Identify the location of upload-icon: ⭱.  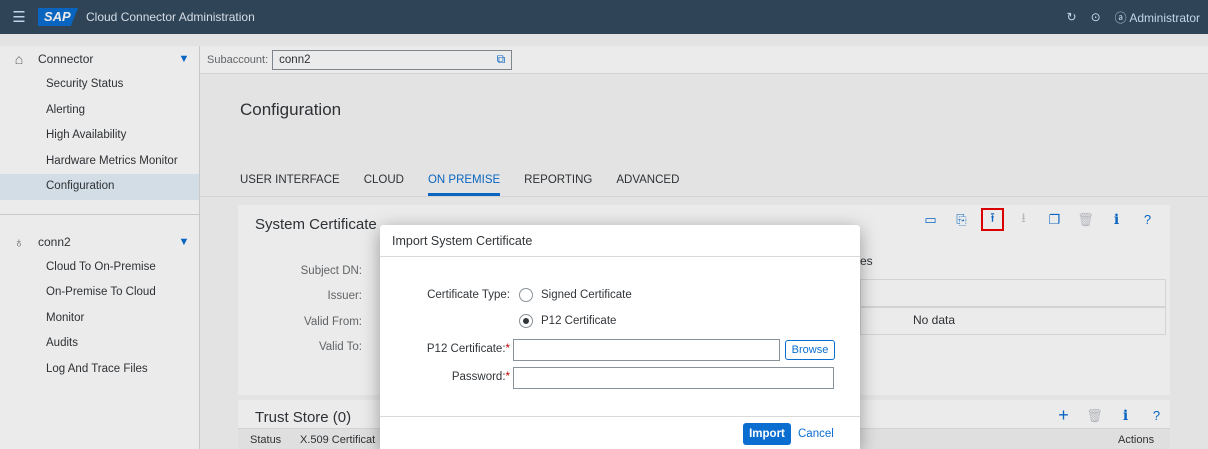
(992, 219).